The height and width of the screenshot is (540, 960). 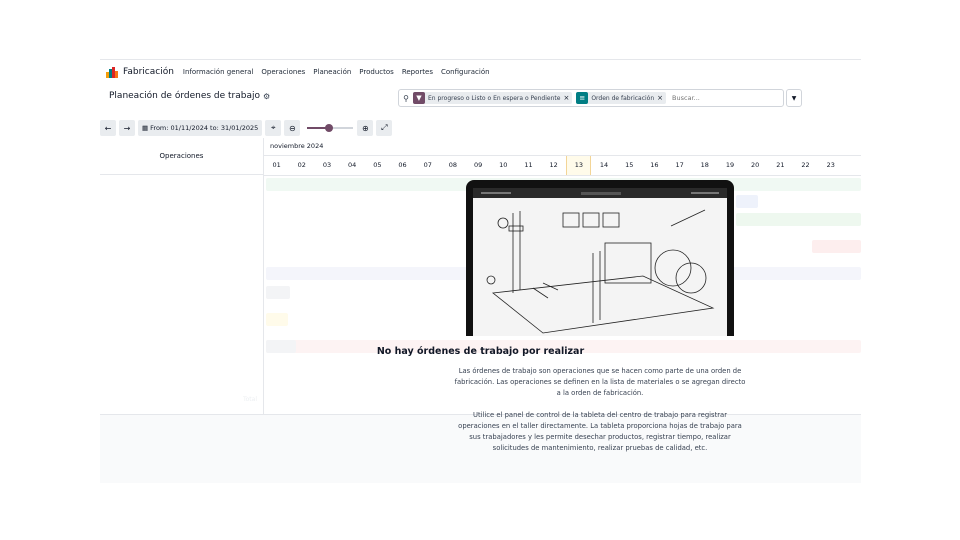 I want to click on day-cell: 06, so click(x=402, y=165).